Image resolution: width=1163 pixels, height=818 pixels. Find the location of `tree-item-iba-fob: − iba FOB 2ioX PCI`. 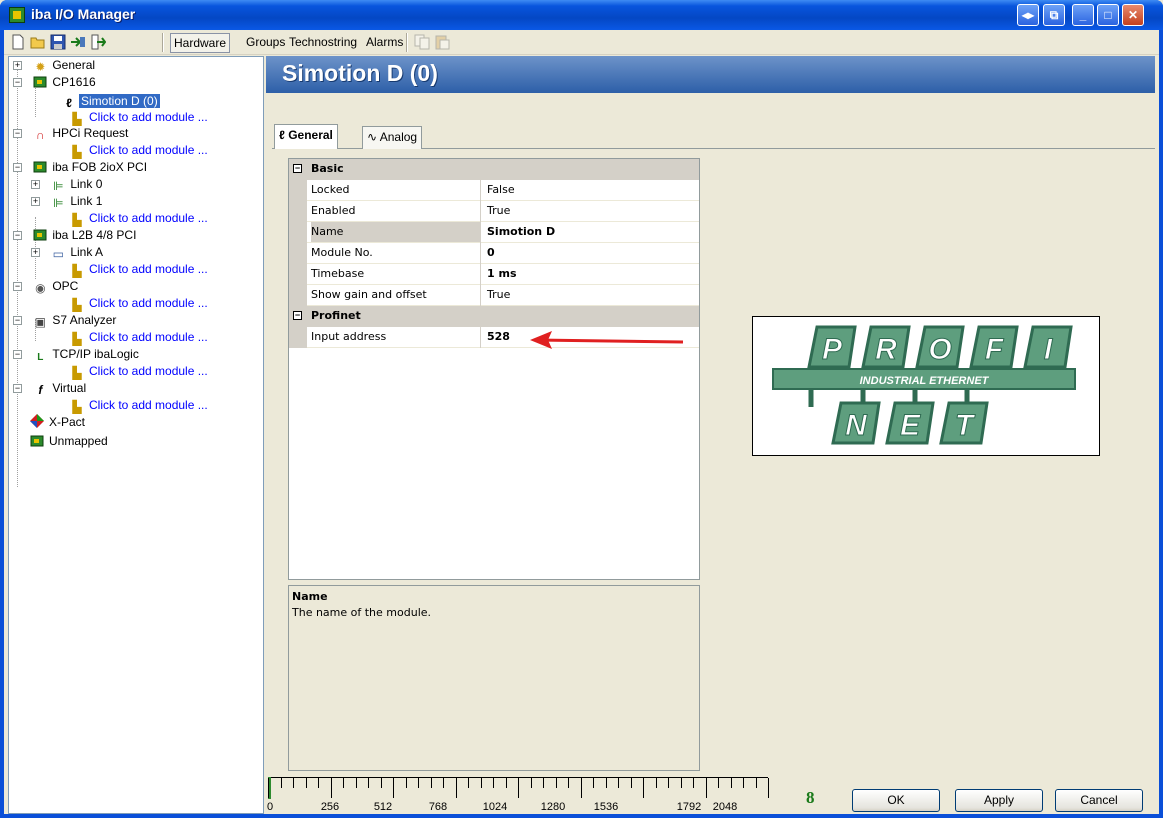

tree-item-iba-fob: − iba FOB 2ioX PCI is located at coordinates (81, 167).